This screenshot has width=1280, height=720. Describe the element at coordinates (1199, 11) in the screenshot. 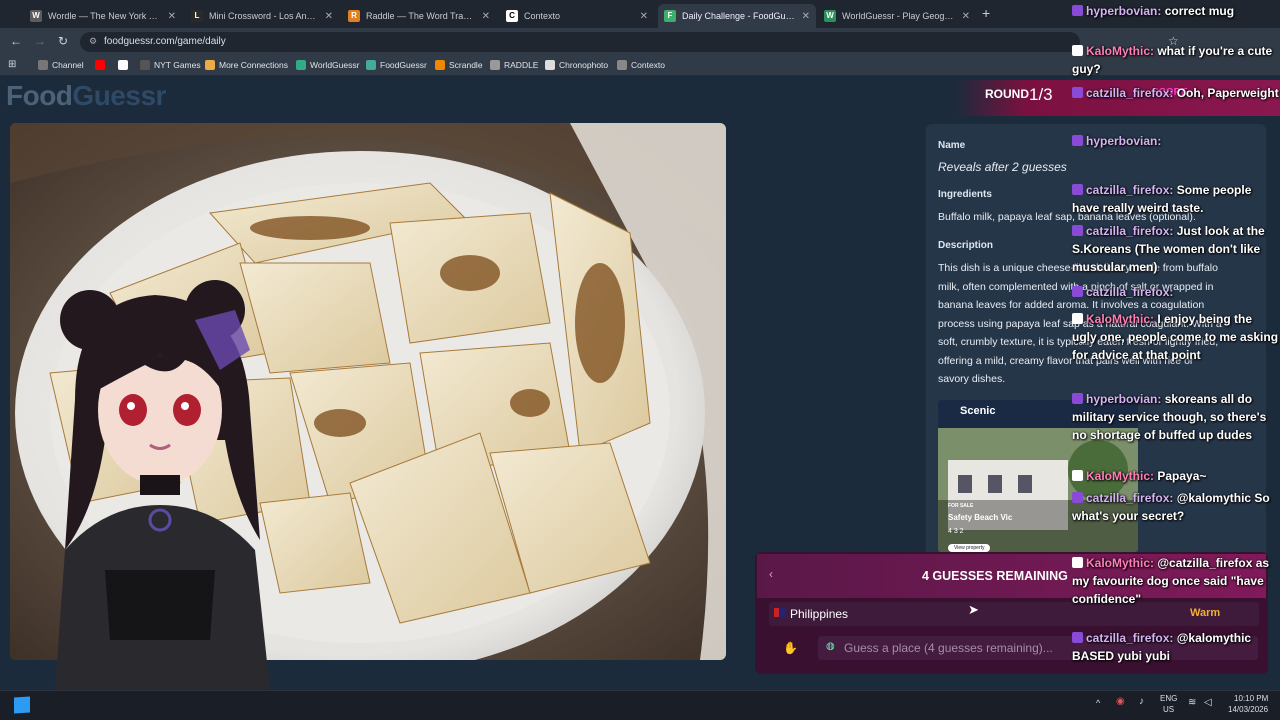

I see `chat-text: correct mug` at that location.